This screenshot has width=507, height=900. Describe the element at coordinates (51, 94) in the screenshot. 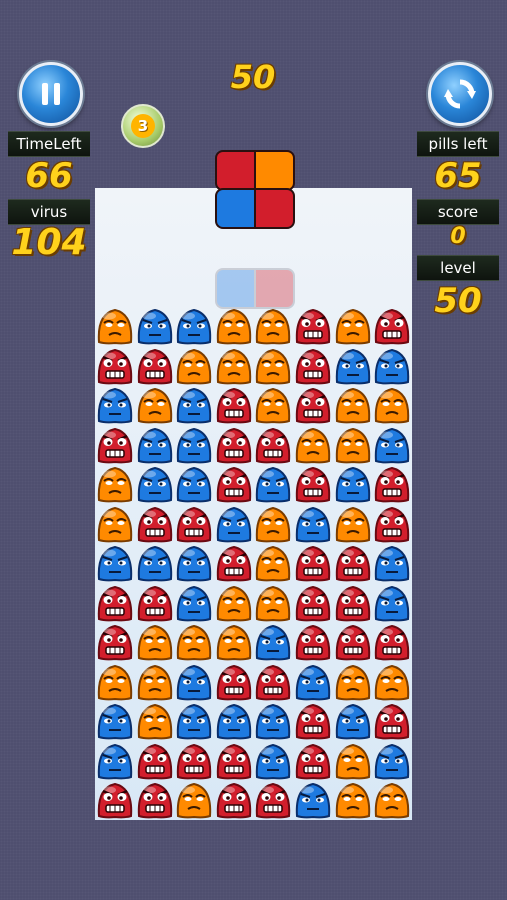

I see `pause-button` at that location.